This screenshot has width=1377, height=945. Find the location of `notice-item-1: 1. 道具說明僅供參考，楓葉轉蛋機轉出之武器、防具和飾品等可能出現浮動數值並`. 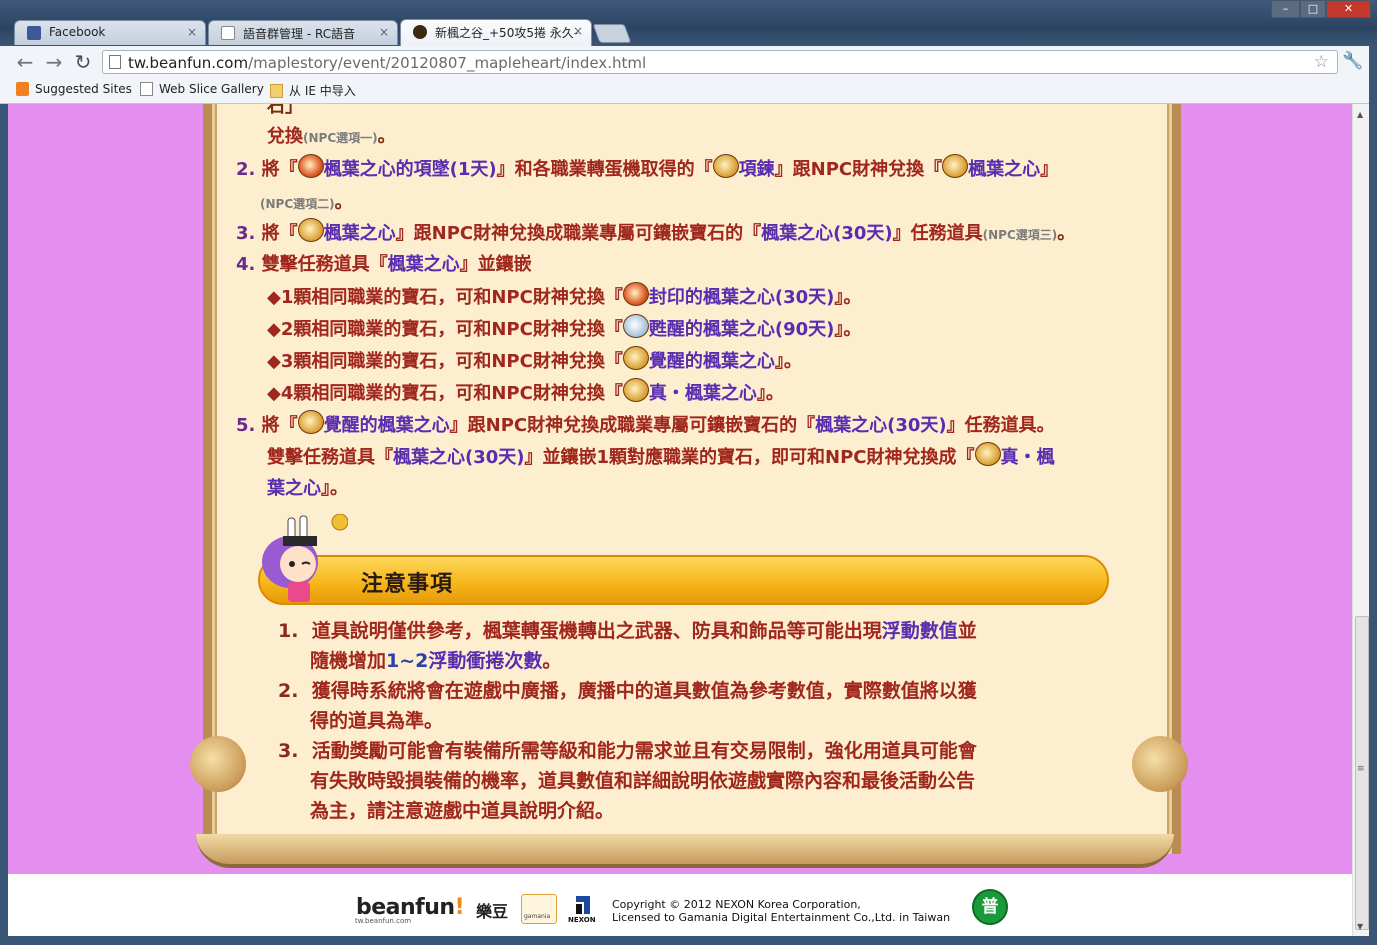

notice-item-1: 1. 道具說明僅供參考，楓葉轉蛋機轉出之武器、防具和飾品等可能出現浮動數值並 is located at coordinates (627, 631).